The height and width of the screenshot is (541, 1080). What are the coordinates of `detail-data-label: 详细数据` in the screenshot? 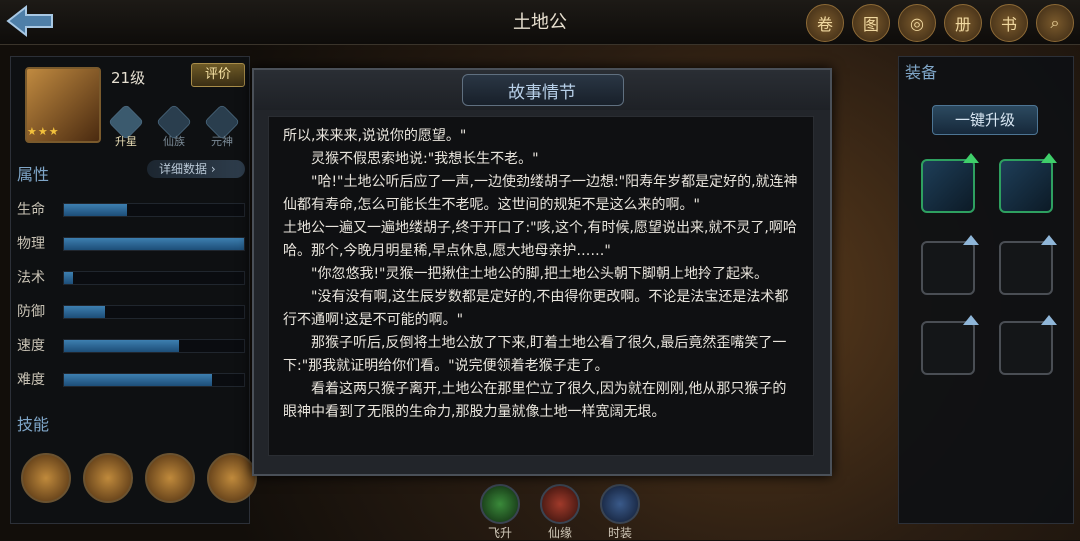 It's located at (183, 169).